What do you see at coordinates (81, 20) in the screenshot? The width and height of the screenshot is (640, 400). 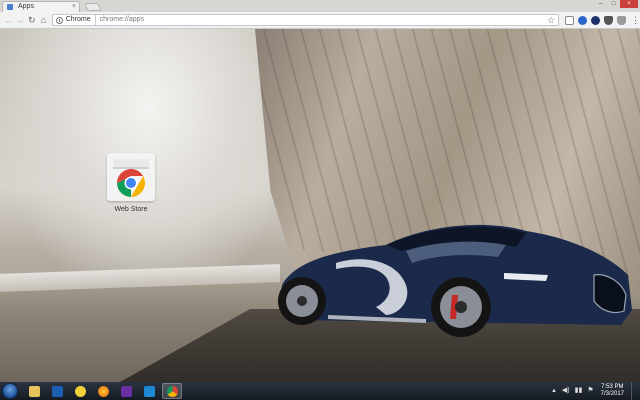 I see `omnibox-chip: Chrome` at bounding box center [81, 20].